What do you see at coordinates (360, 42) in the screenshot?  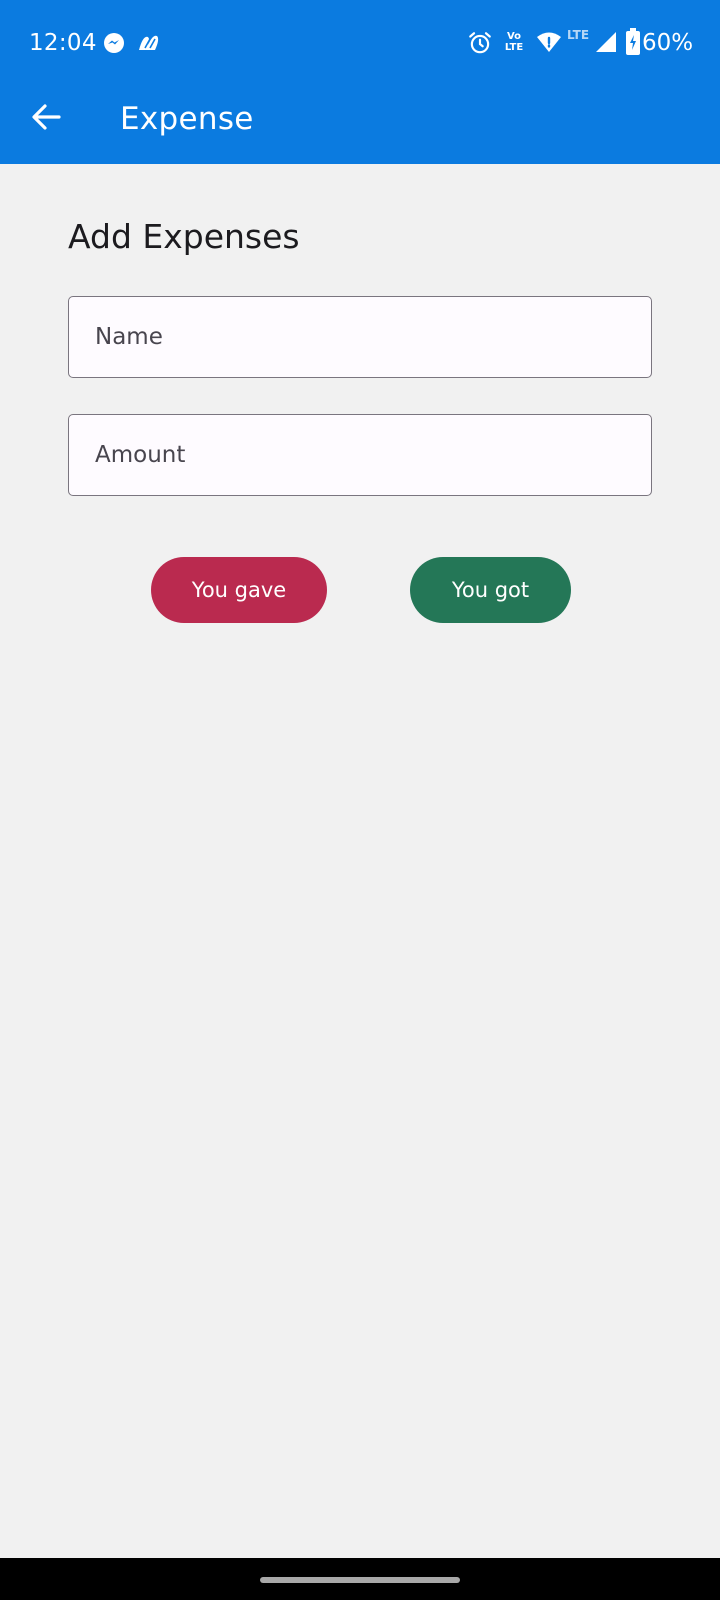 I see `status-bar: 12:04 Vo LTE LTE 60%` at bounding box center [360, 42].